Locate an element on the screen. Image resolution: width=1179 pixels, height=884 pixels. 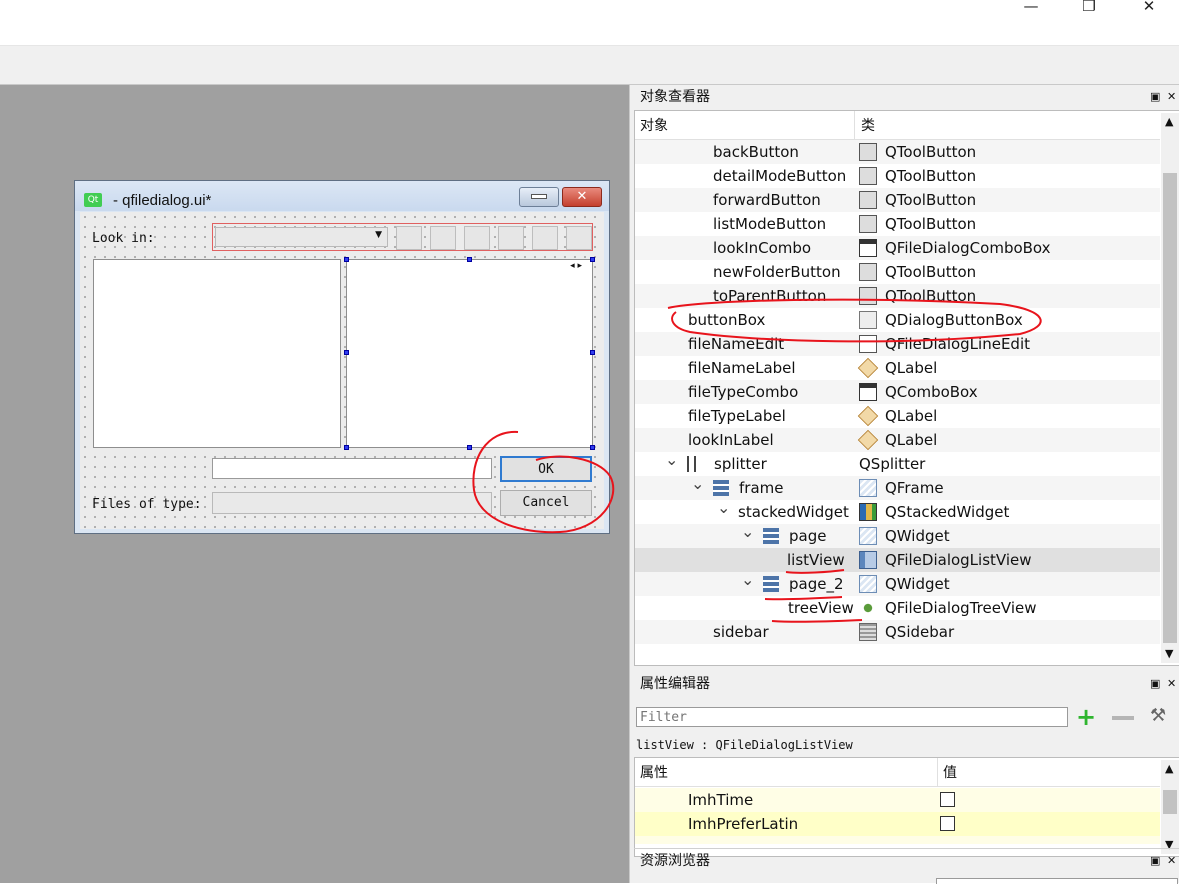
file-name-edit is located at coordinates (352, 468).